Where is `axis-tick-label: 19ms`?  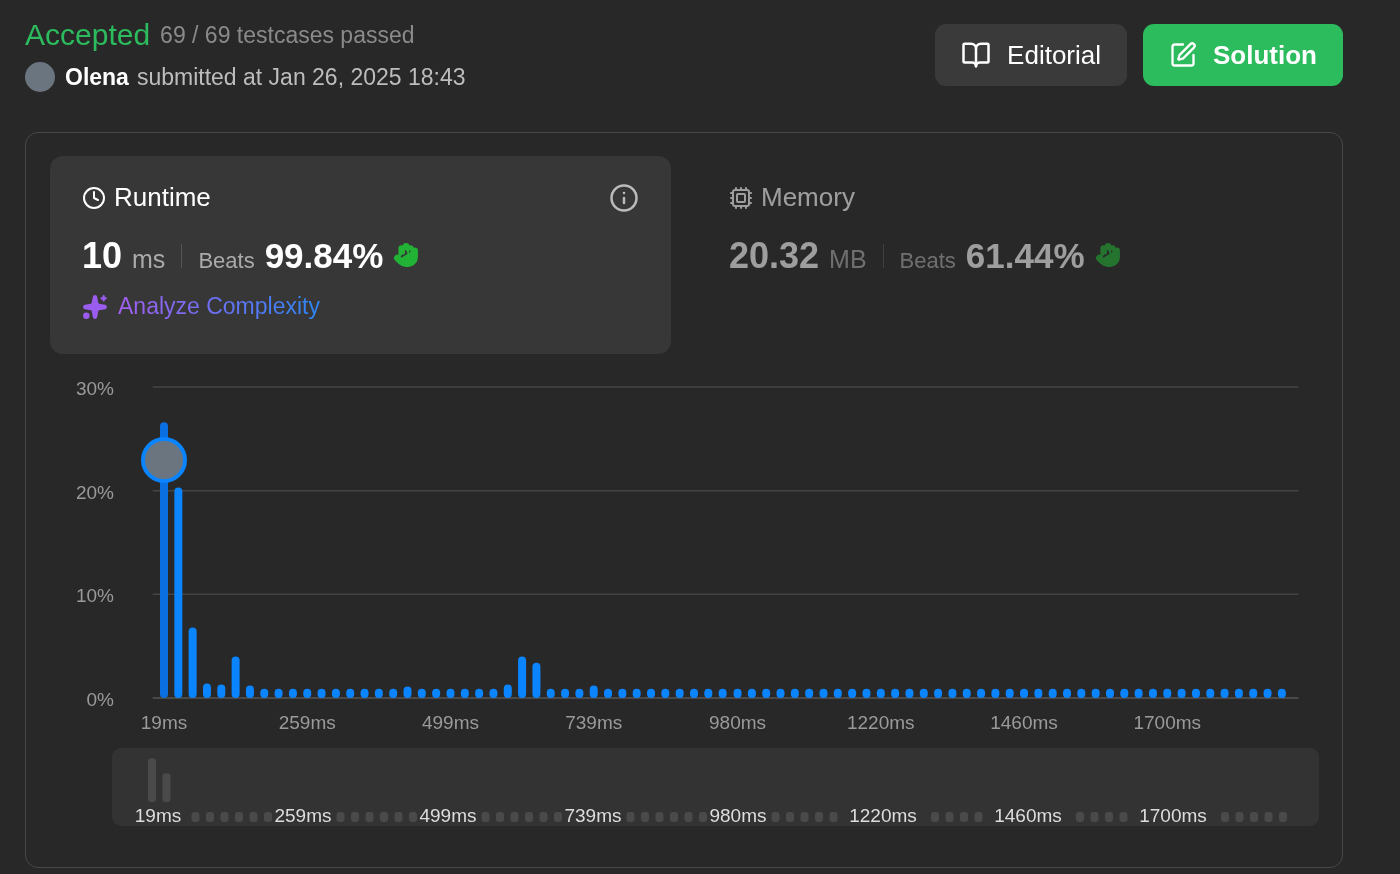 axis-tick-label: 19ms is located at coordinates (164, 722).